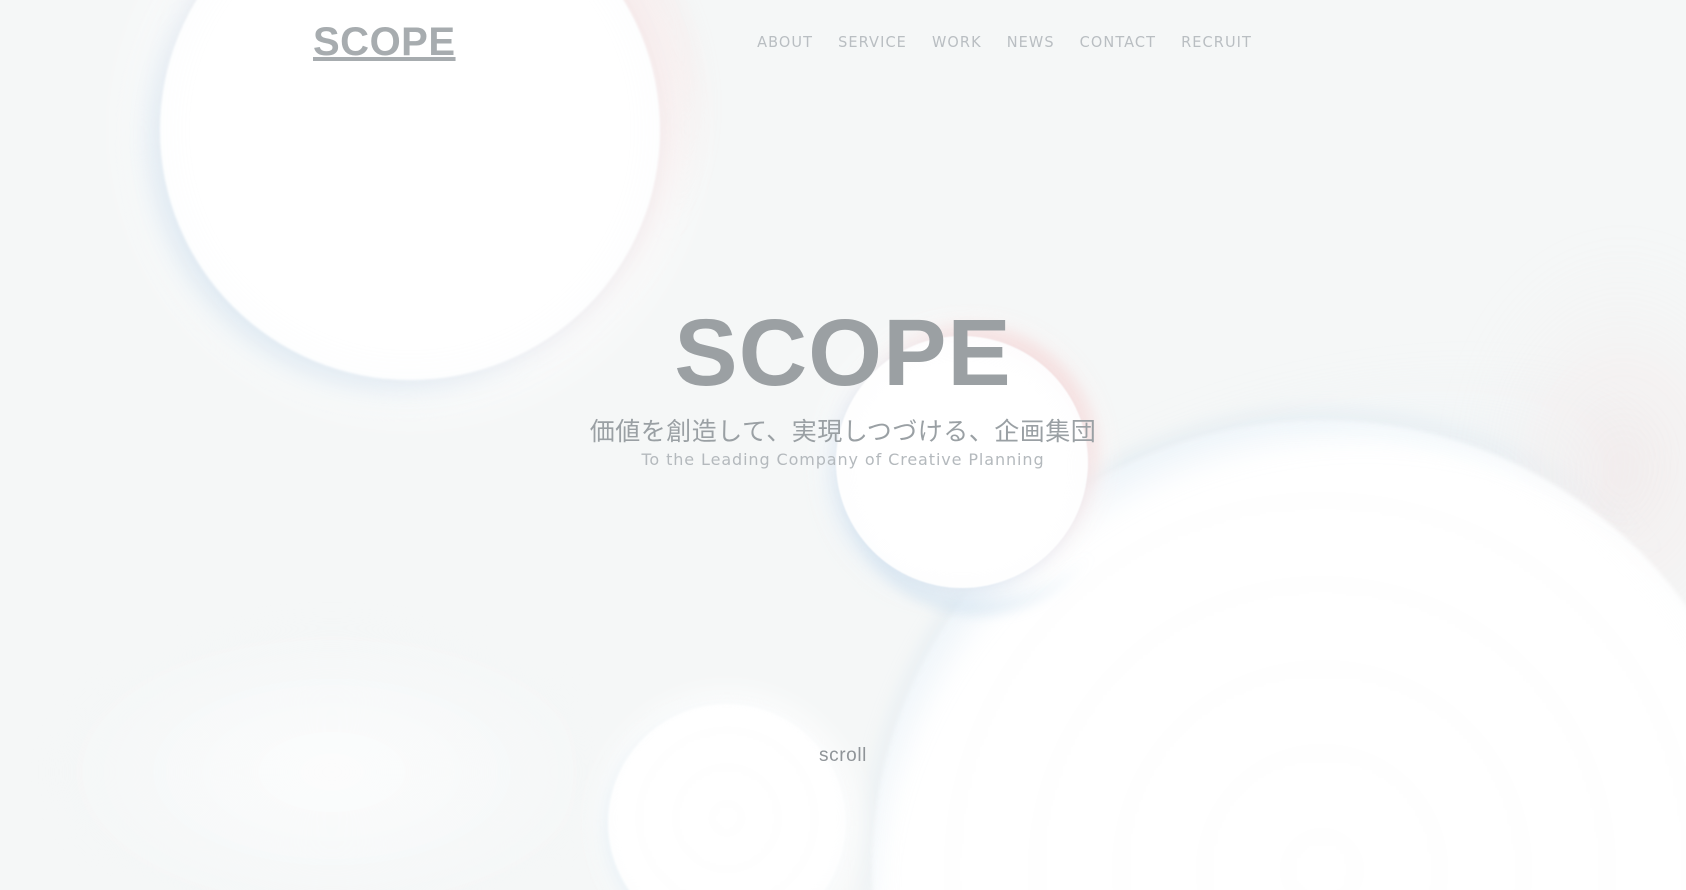 This screenshot has height=890, width=1686. What do you see at coordinates (384, 42) in the screenshot?
I see `site-logo: SCOPE` at bounding box center [384, 42].